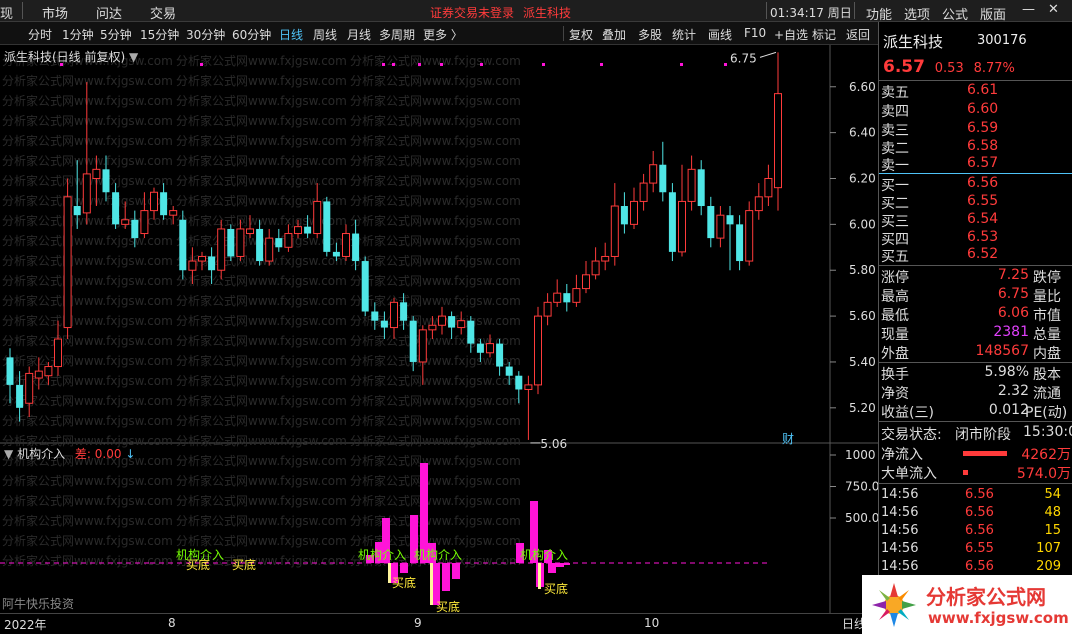 The height and width of the screenshot is (634, 1072). What do you see at coordinates (917, 13) in the screenshot?
I see `menu-options: 选项` at bounding box center [917, 13].